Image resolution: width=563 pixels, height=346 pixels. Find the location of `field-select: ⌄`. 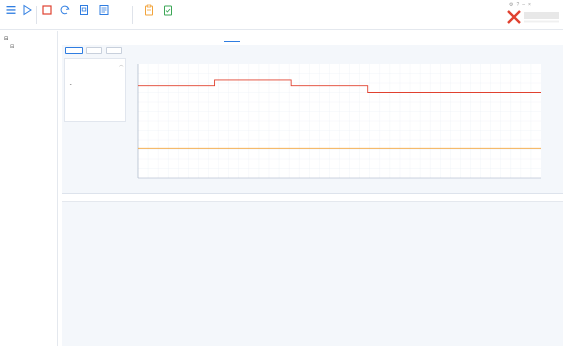

field-select: ⌄ is located at coordinates (70, 83).